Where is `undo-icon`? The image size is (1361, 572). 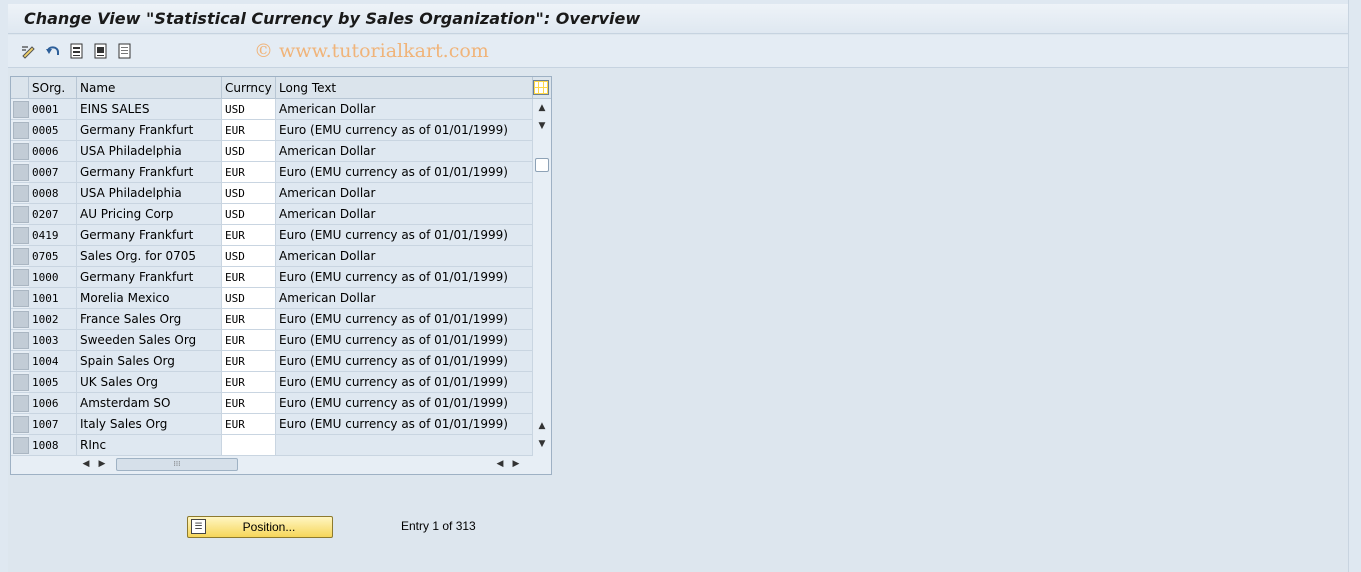 undo-icon is located at coordinates (53, 51).